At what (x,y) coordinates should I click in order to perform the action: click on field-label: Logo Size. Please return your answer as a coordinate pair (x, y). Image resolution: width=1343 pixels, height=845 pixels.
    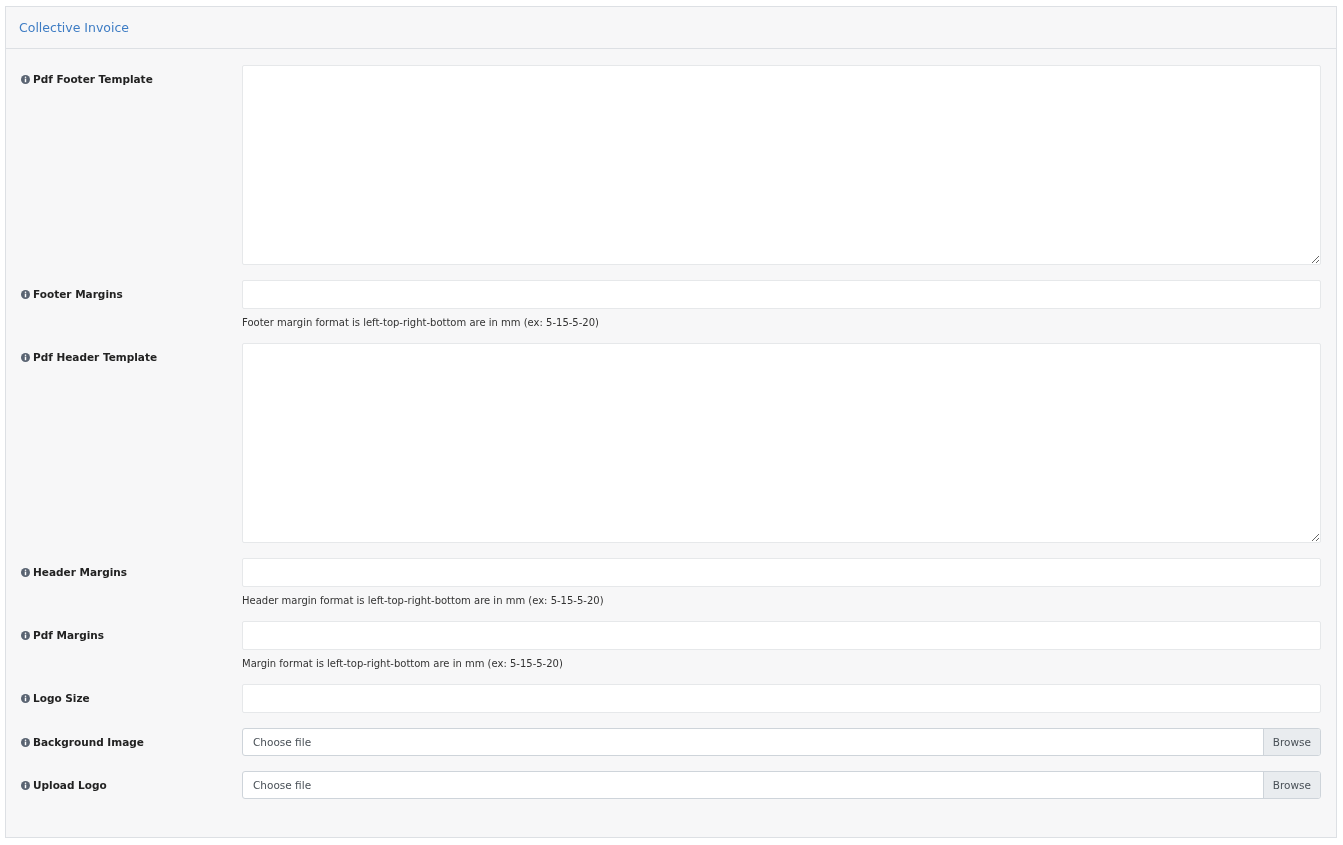
    Looking at the image, I should click on (61, 698).